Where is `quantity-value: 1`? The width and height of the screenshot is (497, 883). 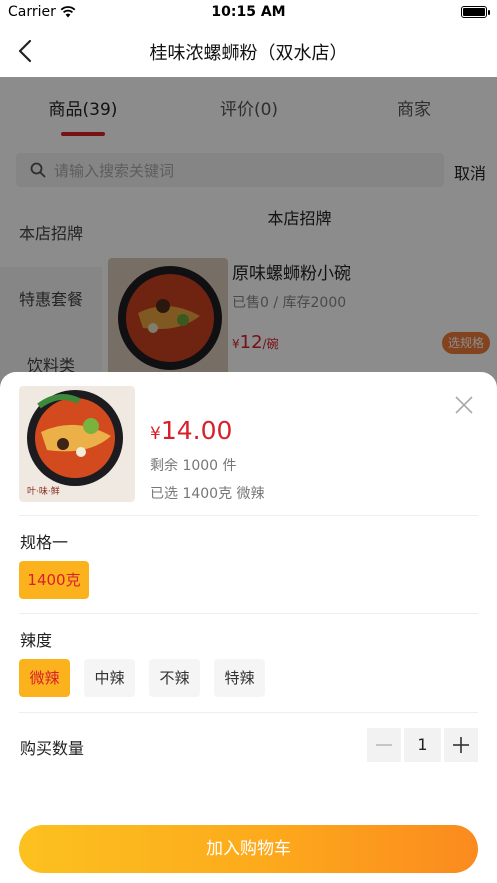
quantity-value: 1 is located at coordinates (422, 745).